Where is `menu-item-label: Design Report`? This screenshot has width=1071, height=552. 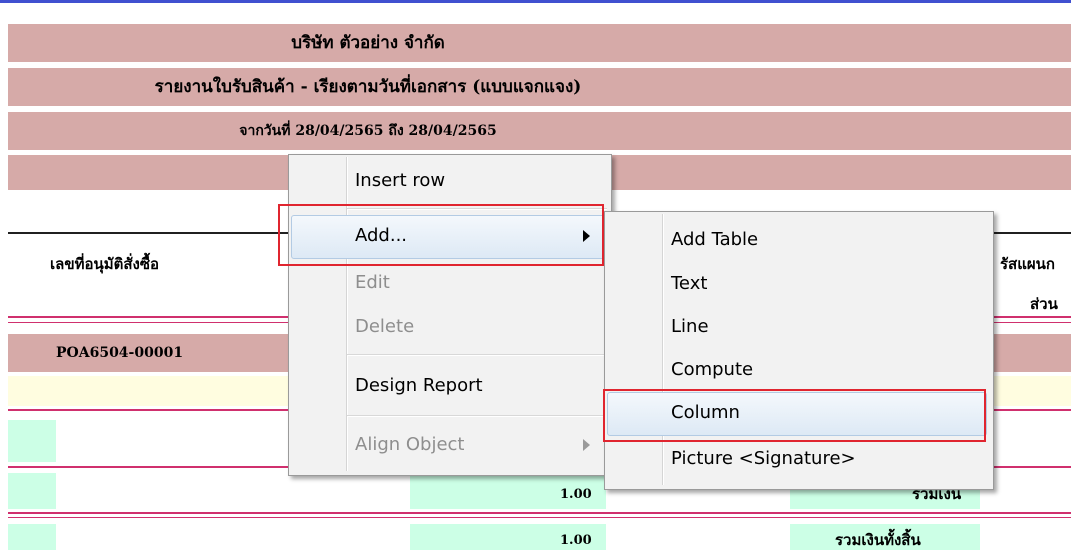 menu-item-label: Design Report is located at coordinates (419, 385).